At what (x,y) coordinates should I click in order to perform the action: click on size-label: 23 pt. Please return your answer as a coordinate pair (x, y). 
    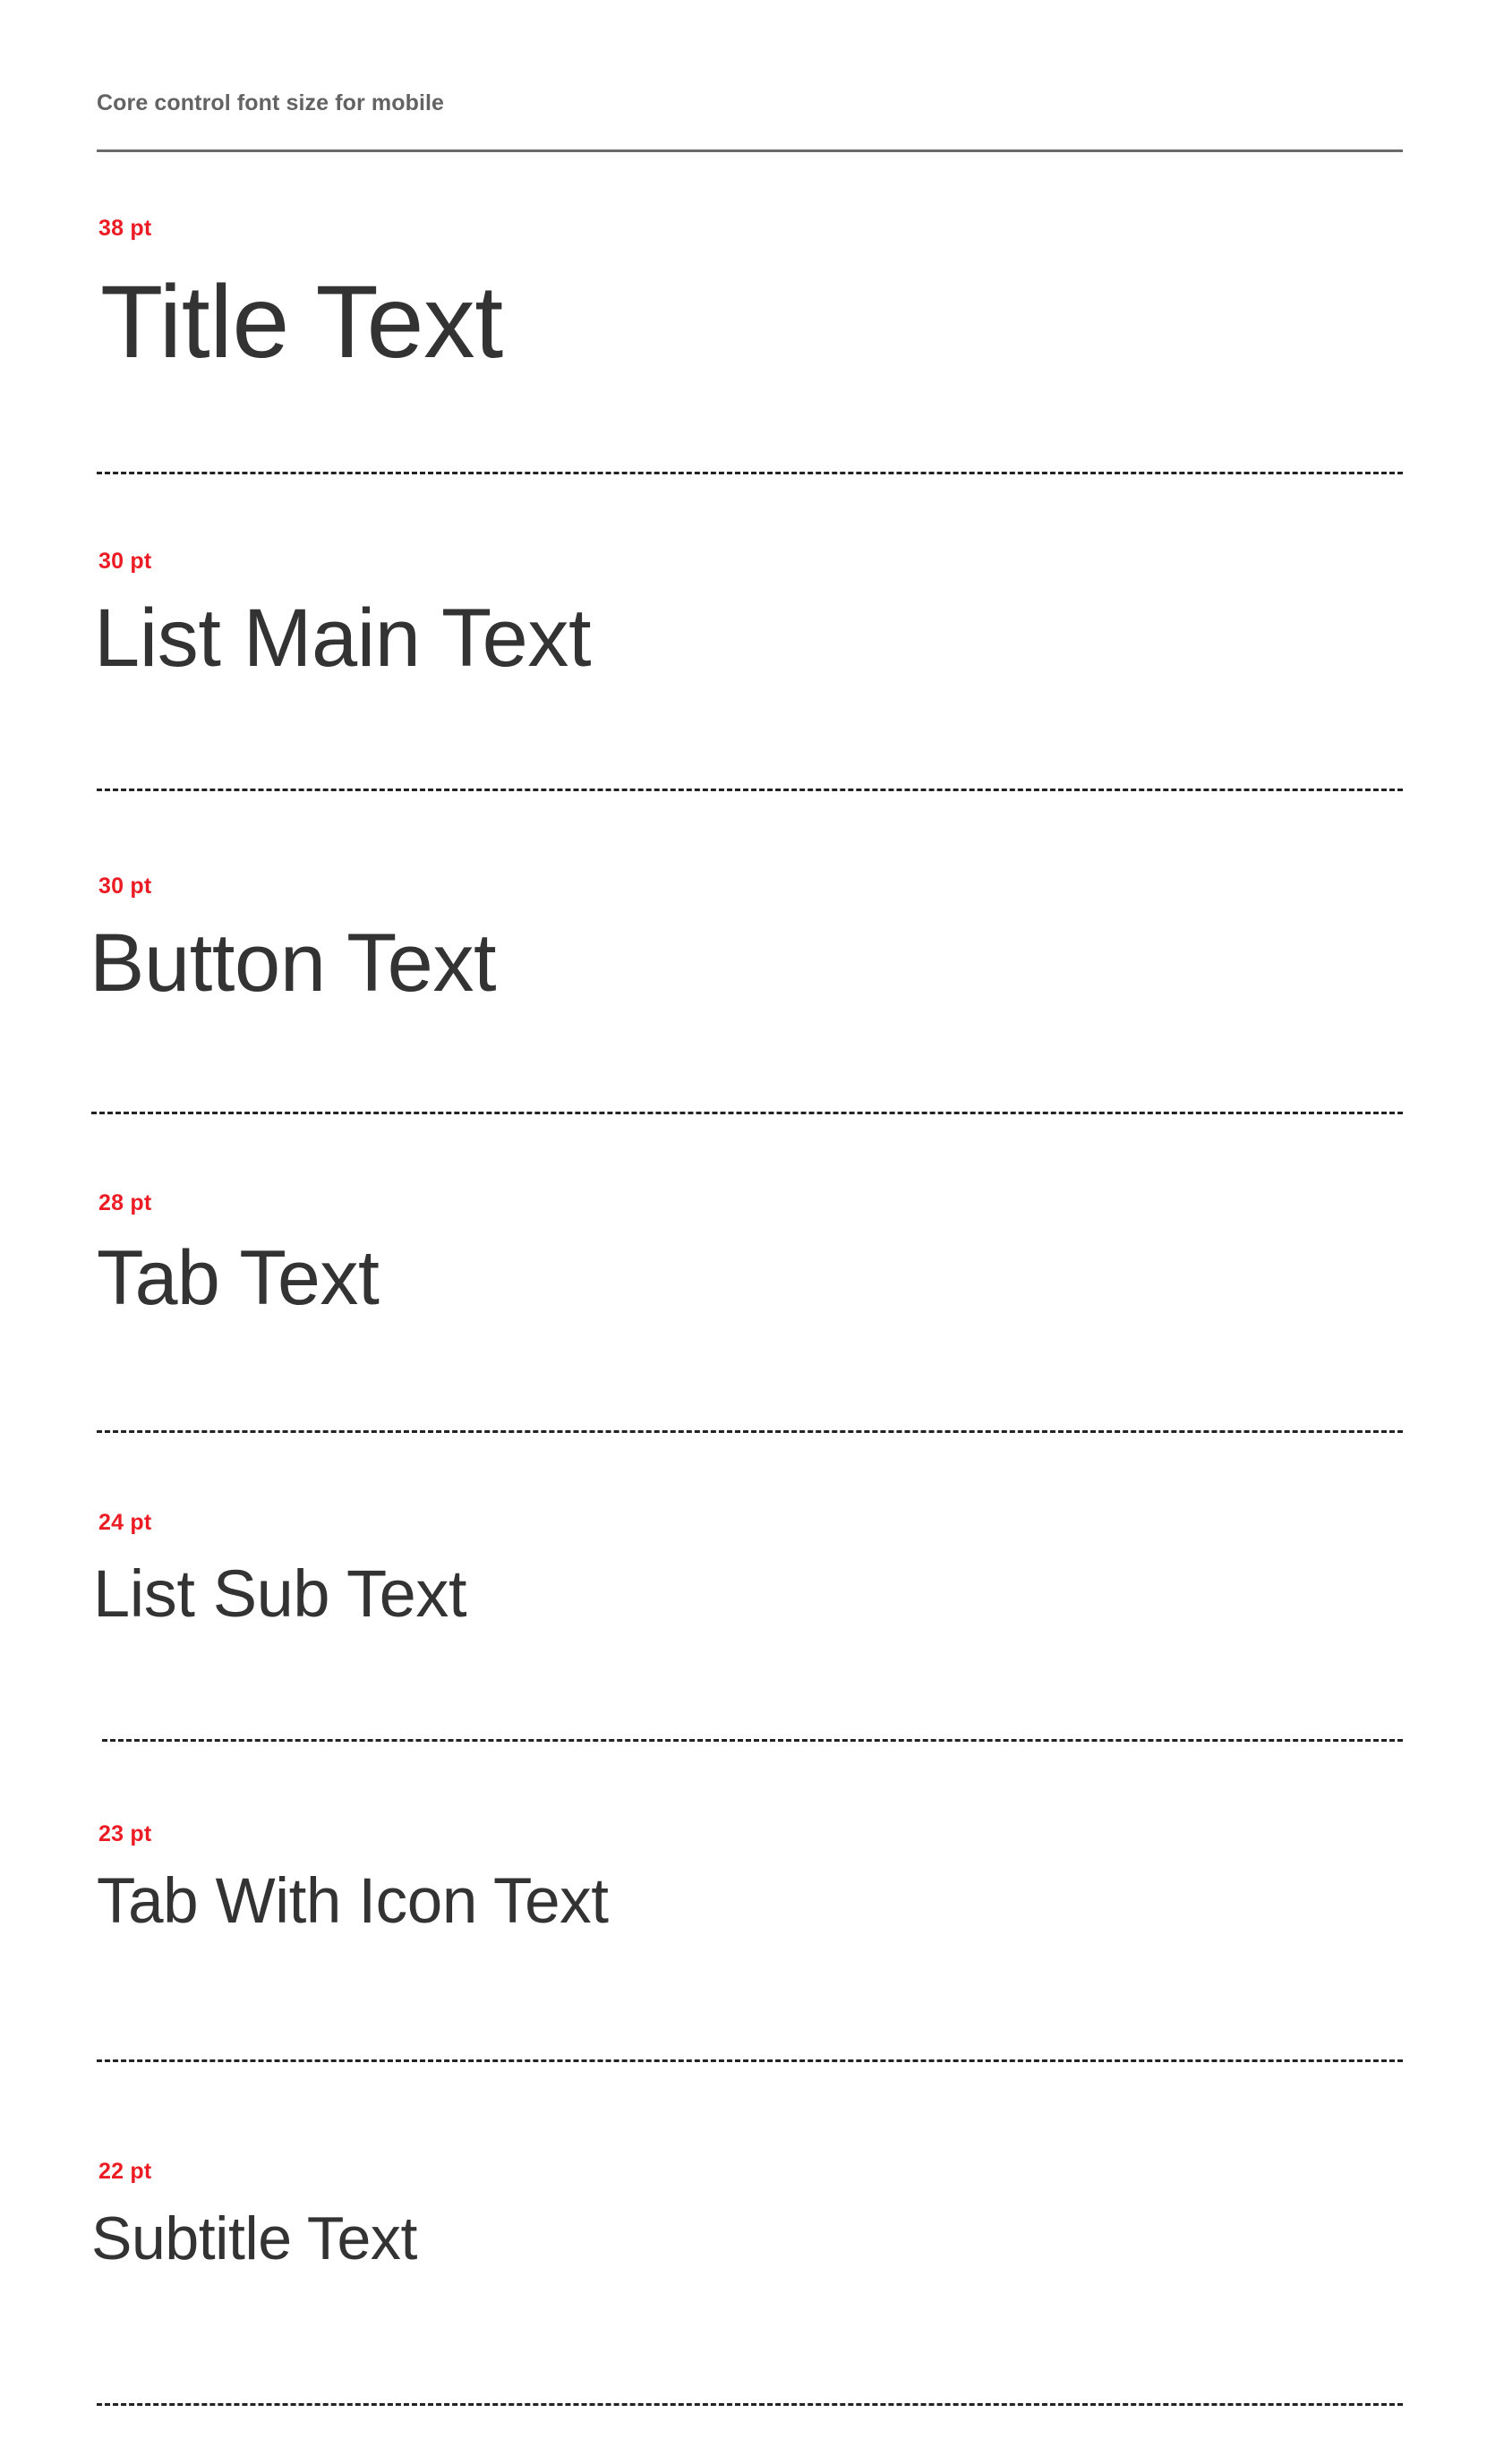
    Looking at the image, I should click on (125, 1833).